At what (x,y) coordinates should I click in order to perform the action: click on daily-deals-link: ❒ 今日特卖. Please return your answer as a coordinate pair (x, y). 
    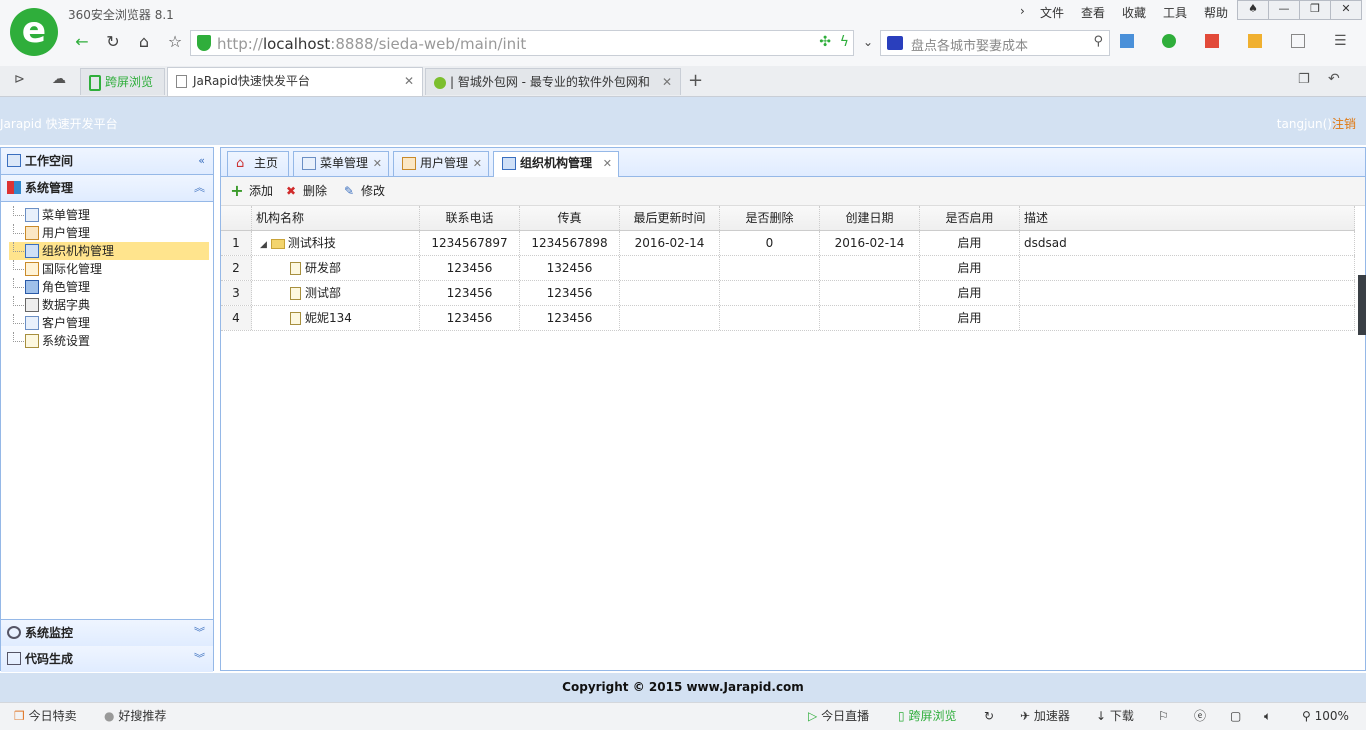
    Looking at the image, I should click on (45, 716).